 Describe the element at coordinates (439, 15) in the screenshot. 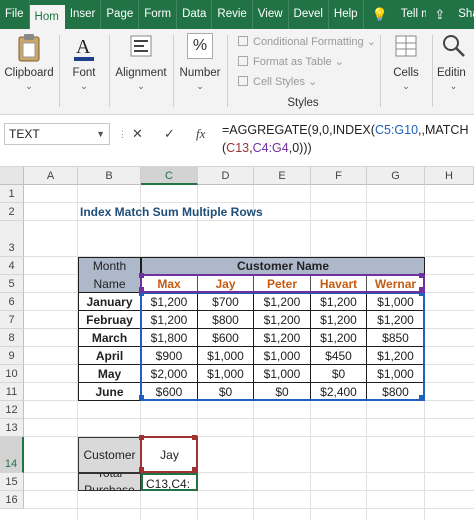

I see `share-icon: ⇪` at that location.